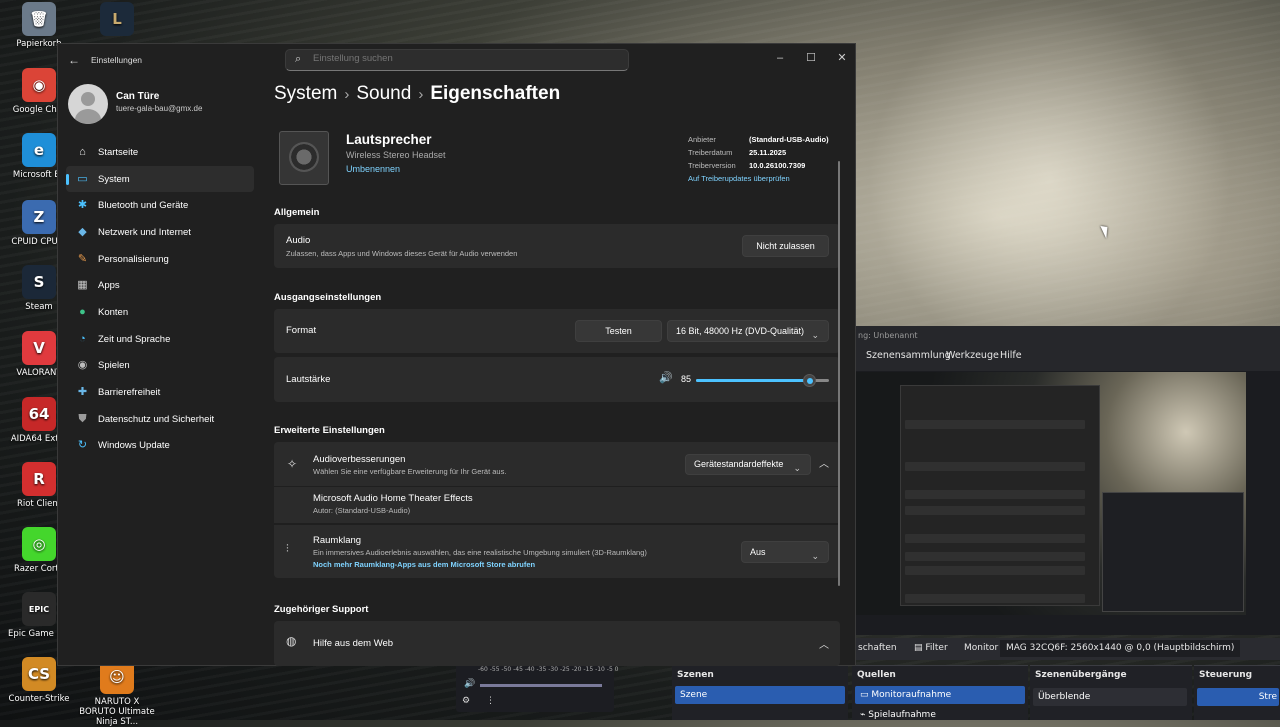 This screenshot has width=1280, height=727. I want to click on nav-icon: ✎, so click(82, 258).